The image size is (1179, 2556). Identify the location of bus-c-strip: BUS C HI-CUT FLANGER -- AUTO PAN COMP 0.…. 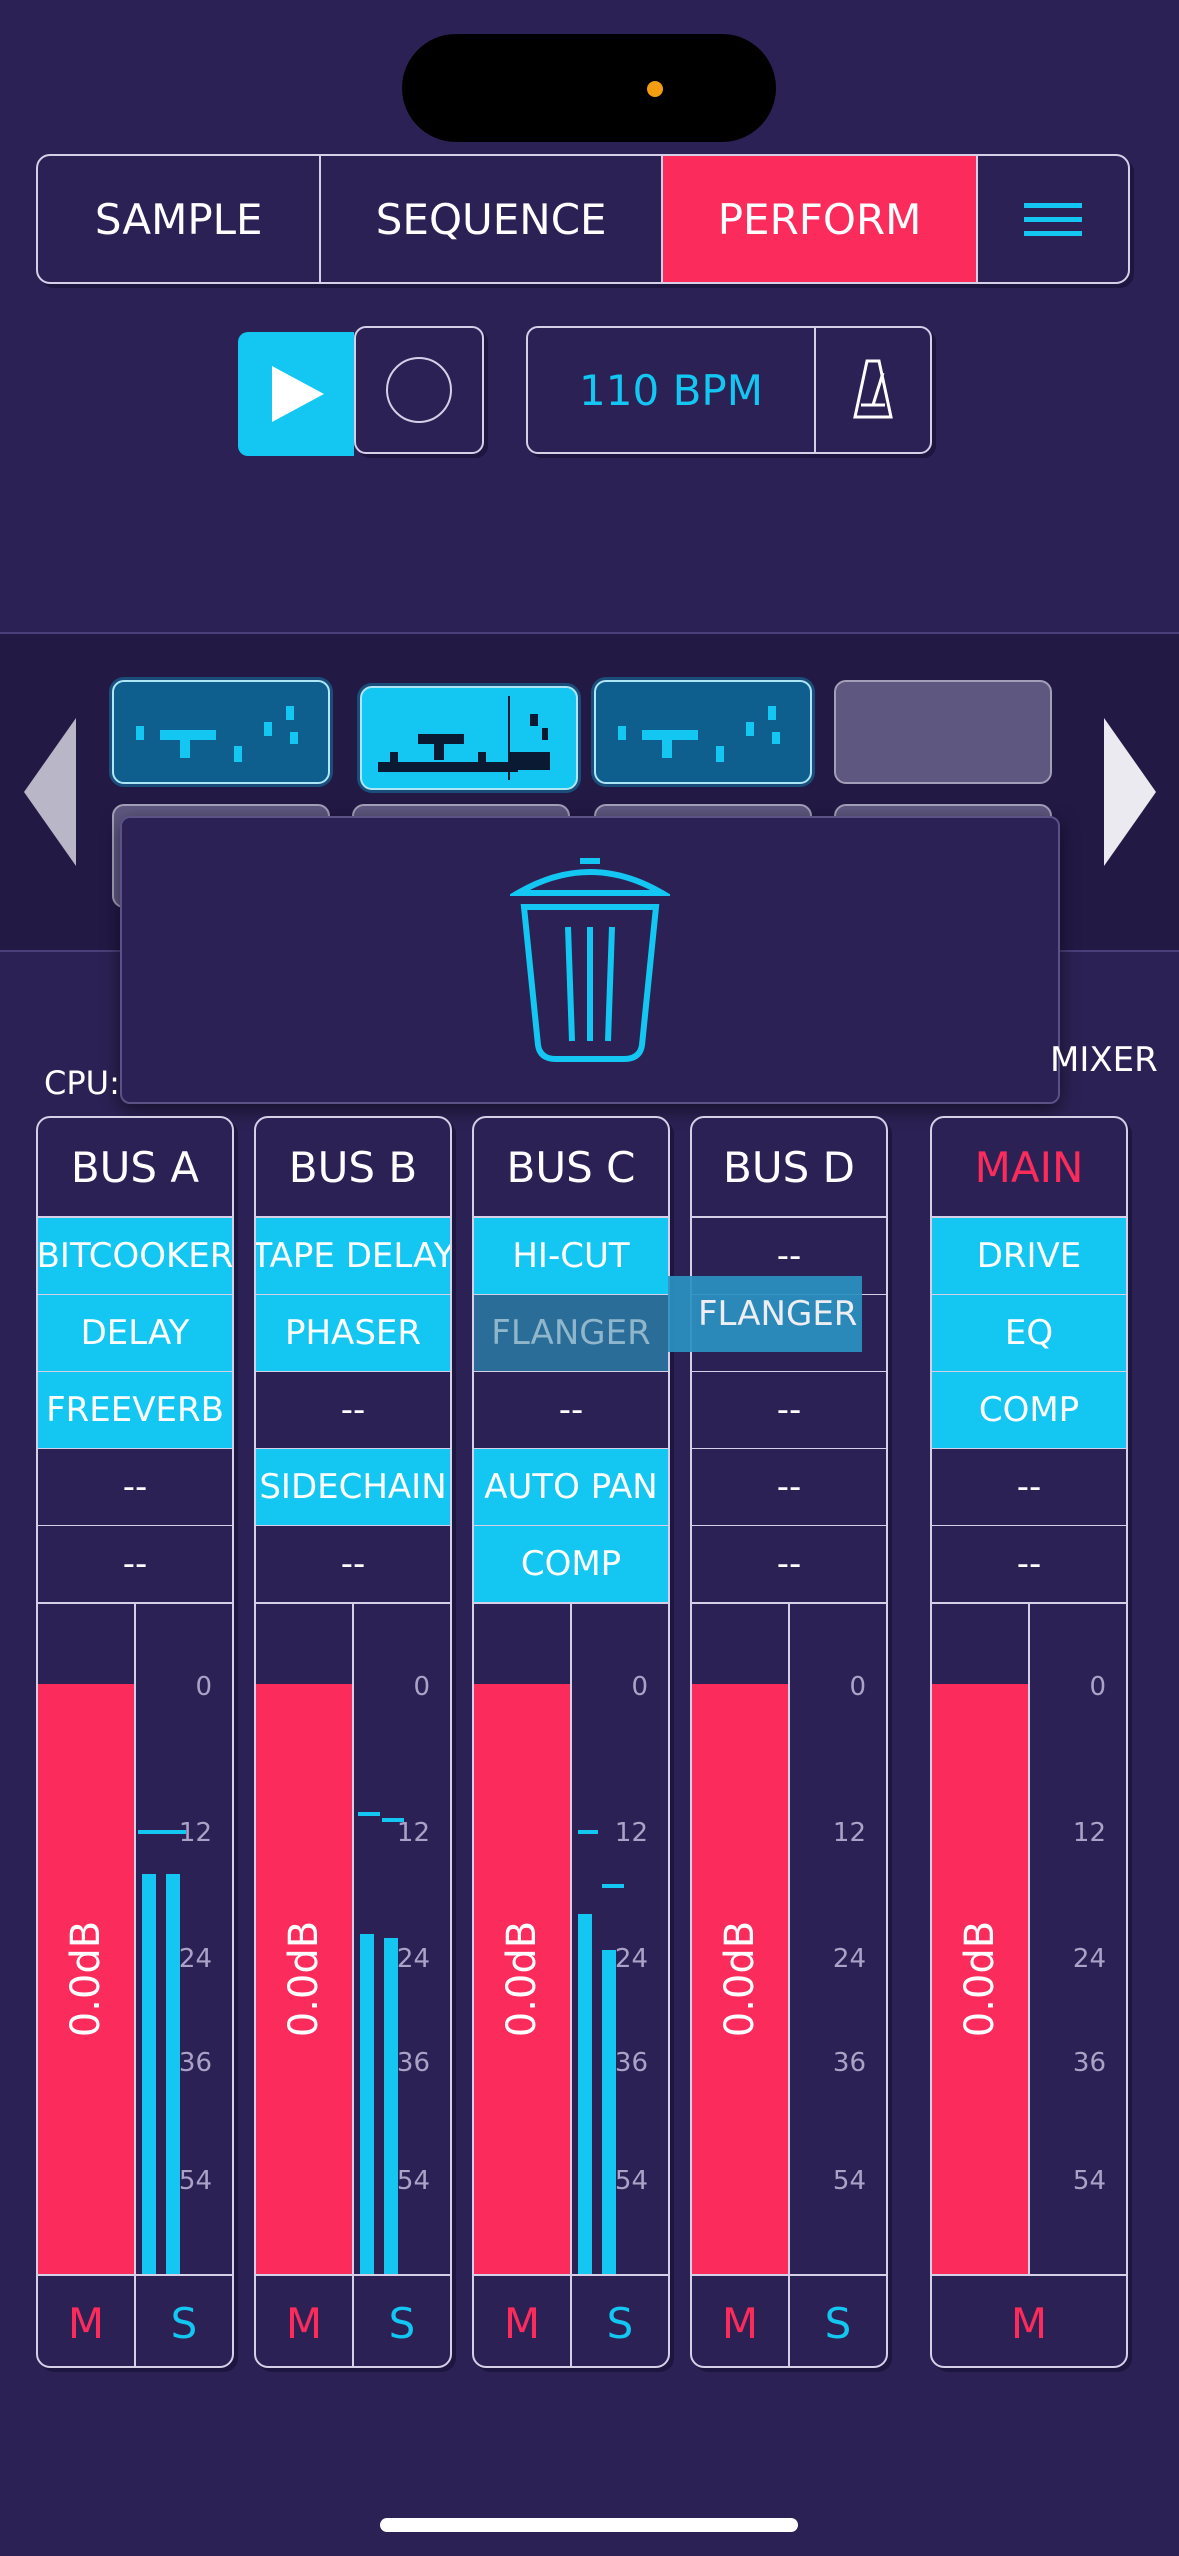
(571, 1742).